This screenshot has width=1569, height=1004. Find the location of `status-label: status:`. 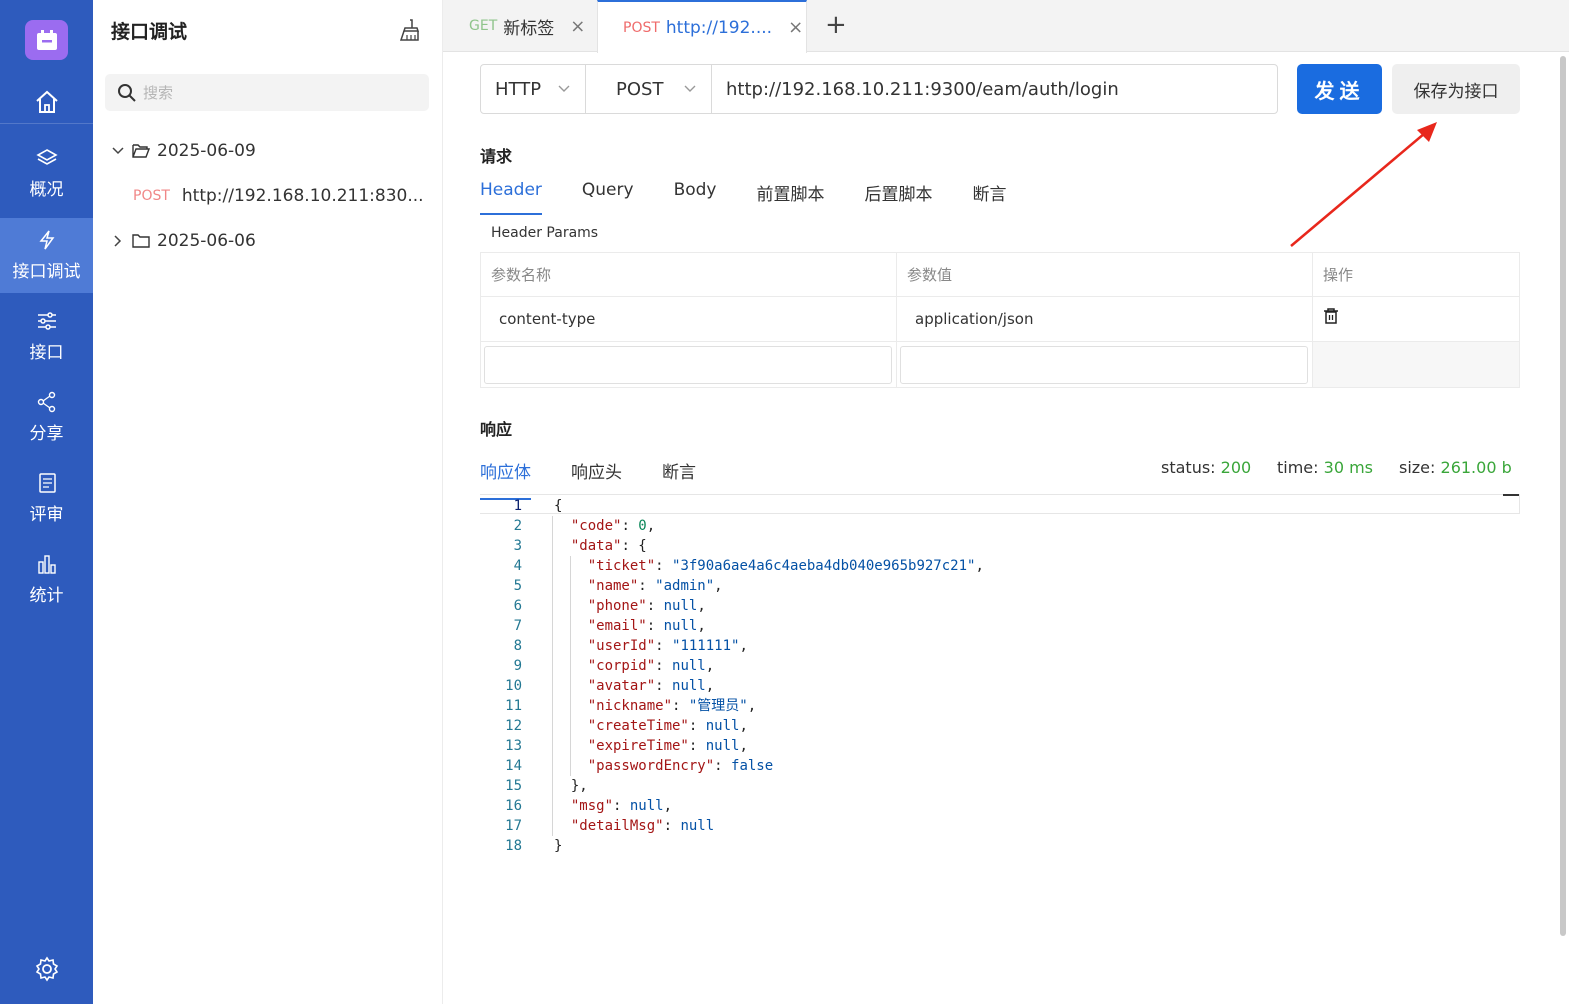

status-label: status: is located at coordinates (1188, 467).